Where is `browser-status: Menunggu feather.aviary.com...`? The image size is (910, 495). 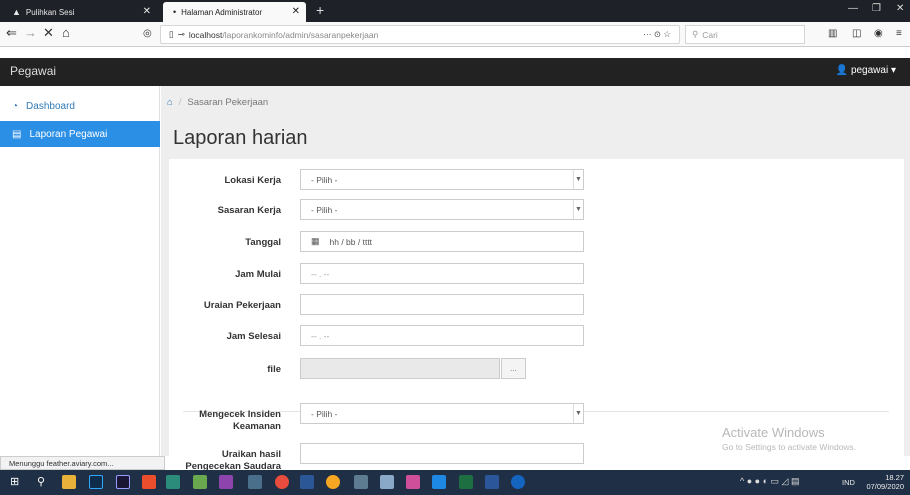
browser-status: Menunggu feather.aviary.com... is located at coordinates (82, 463).